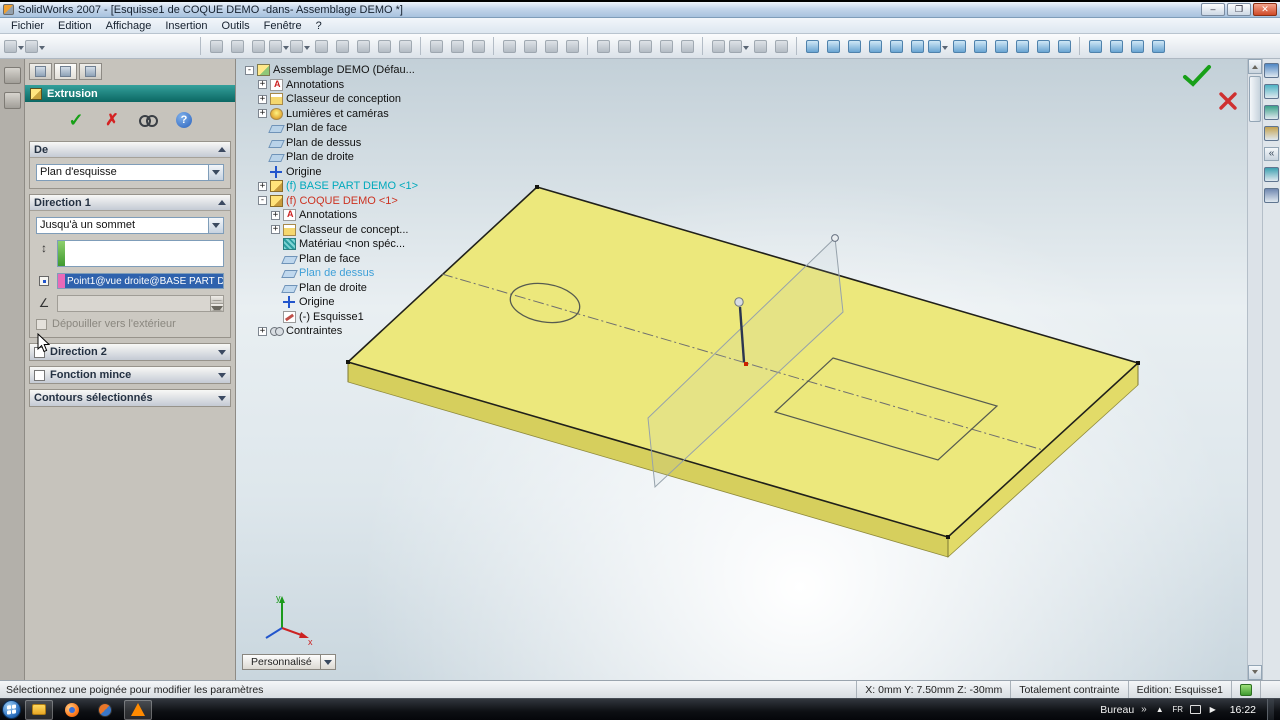 The width and height of the screenshot is (1280, 720). What do you see at coordinates (319, 26) in the screenshot?
I see `menu-item: ?` at bounding box center [319, 26].